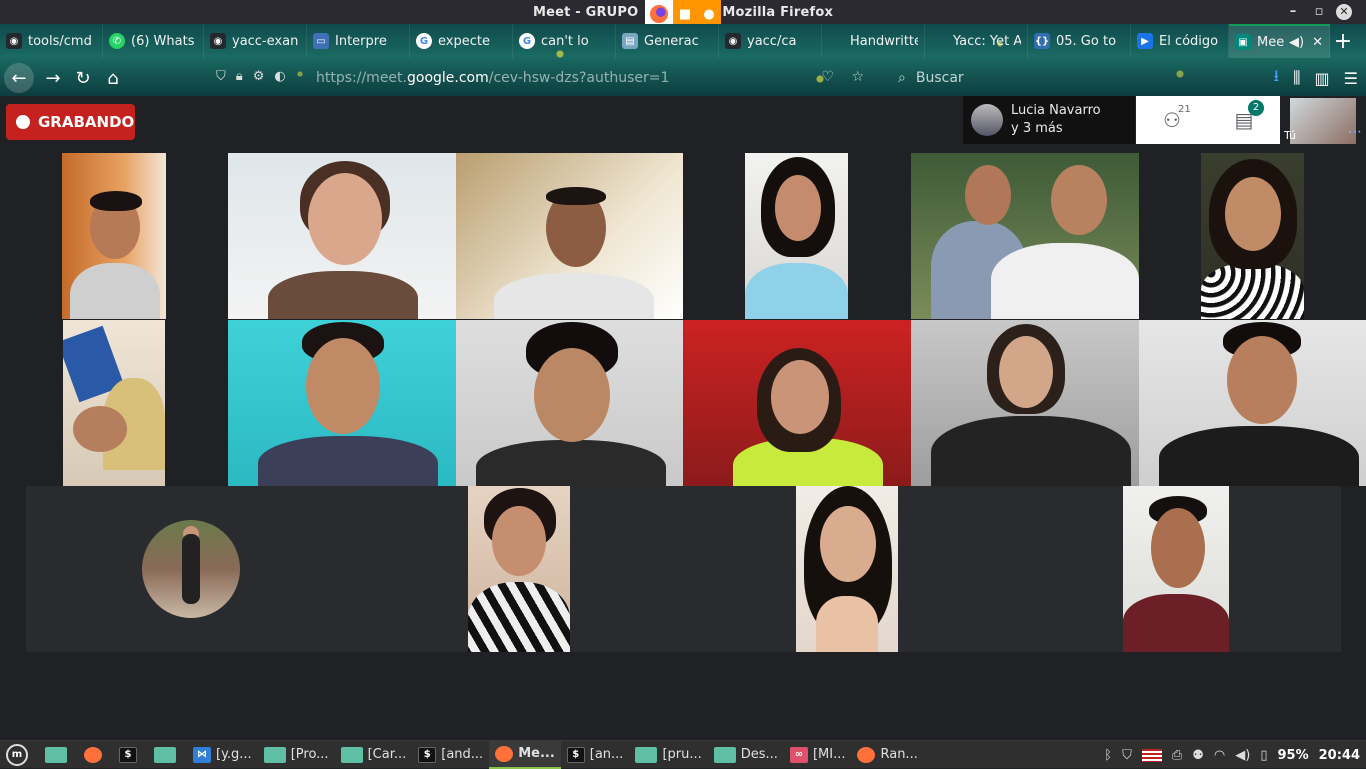 Image resolution: width=1366 pixels, height=769 pixels. Describe the element at coordinates (251, 76) in the screenshot. I see `url-icons: ⛉ 🔒︎ ⚙ ◐` at that location.